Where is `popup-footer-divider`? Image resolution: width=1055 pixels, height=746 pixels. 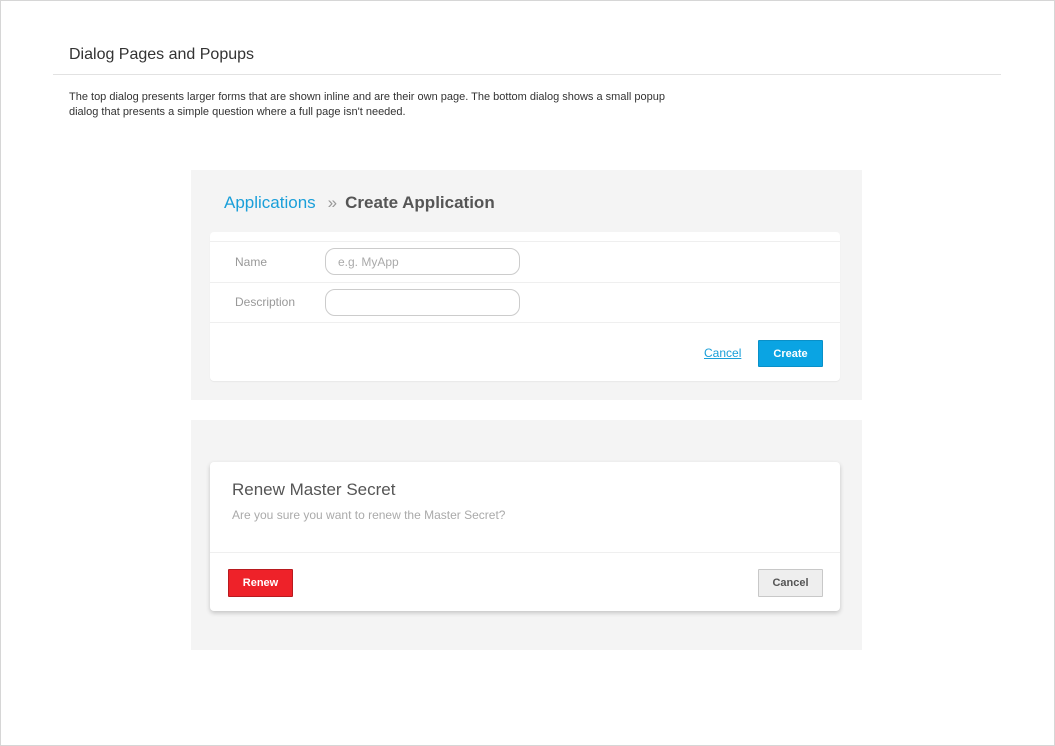
popup-footer-divider is located at coordinates (525, 552).